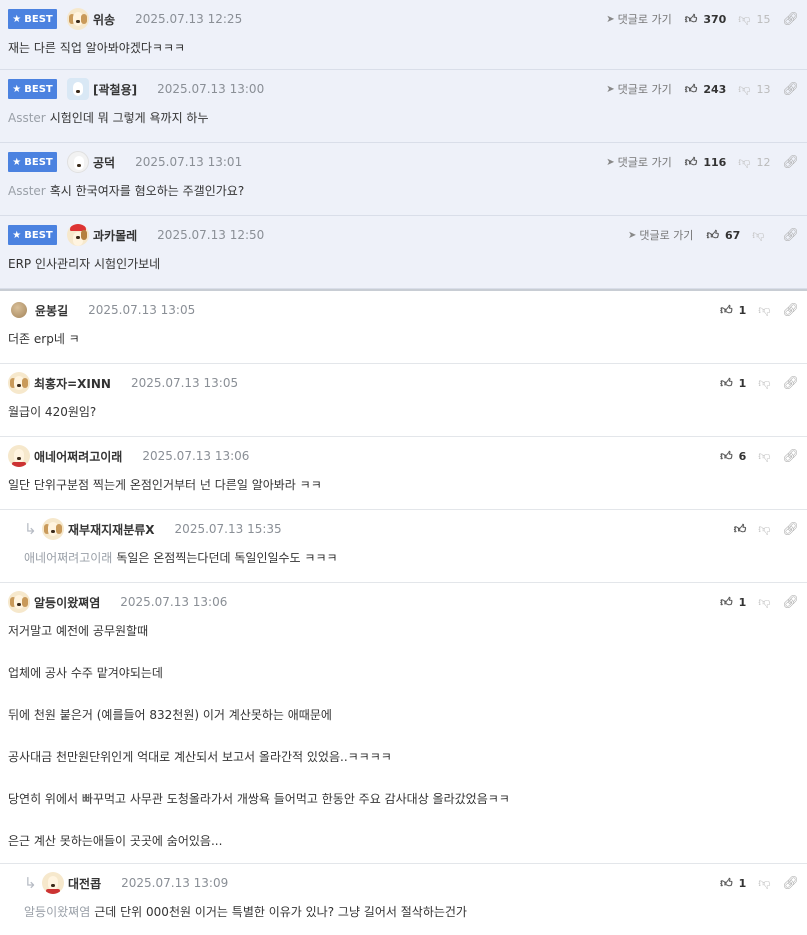  Describe the element at coordinates (108, 118) in the screenshot. I see `comment-body: Asster 시험인데 뭐 그렇게 욕까지 하누` at that location.